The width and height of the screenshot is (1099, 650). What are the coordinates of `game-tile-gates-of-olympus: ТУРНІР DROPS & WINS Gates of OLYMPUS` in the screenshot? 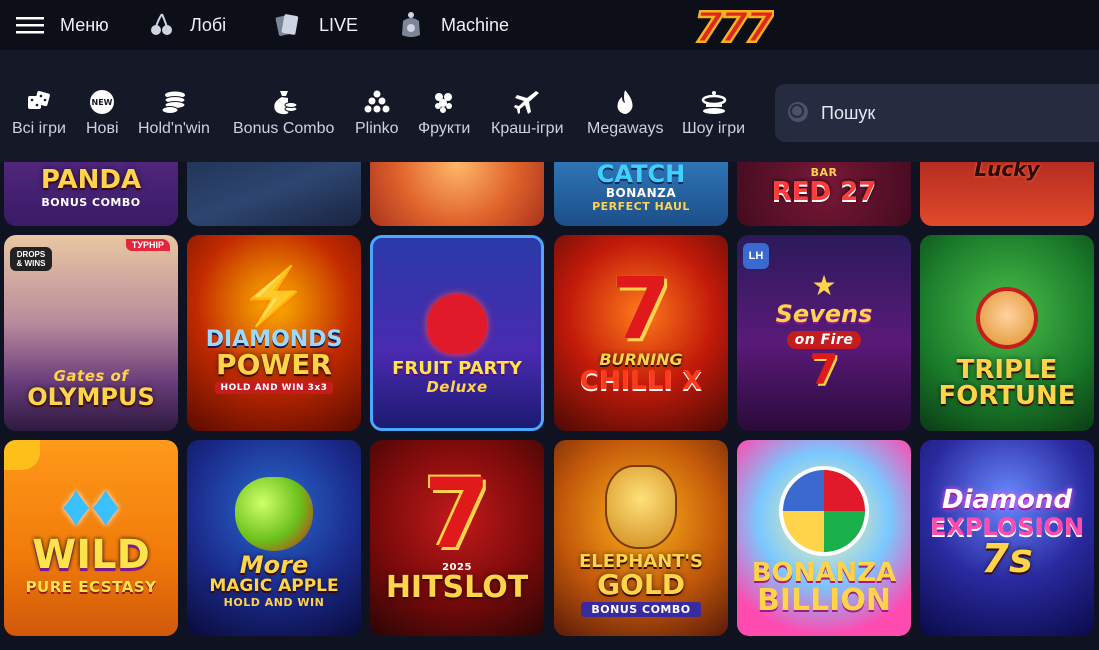 It's located at (91, 333).